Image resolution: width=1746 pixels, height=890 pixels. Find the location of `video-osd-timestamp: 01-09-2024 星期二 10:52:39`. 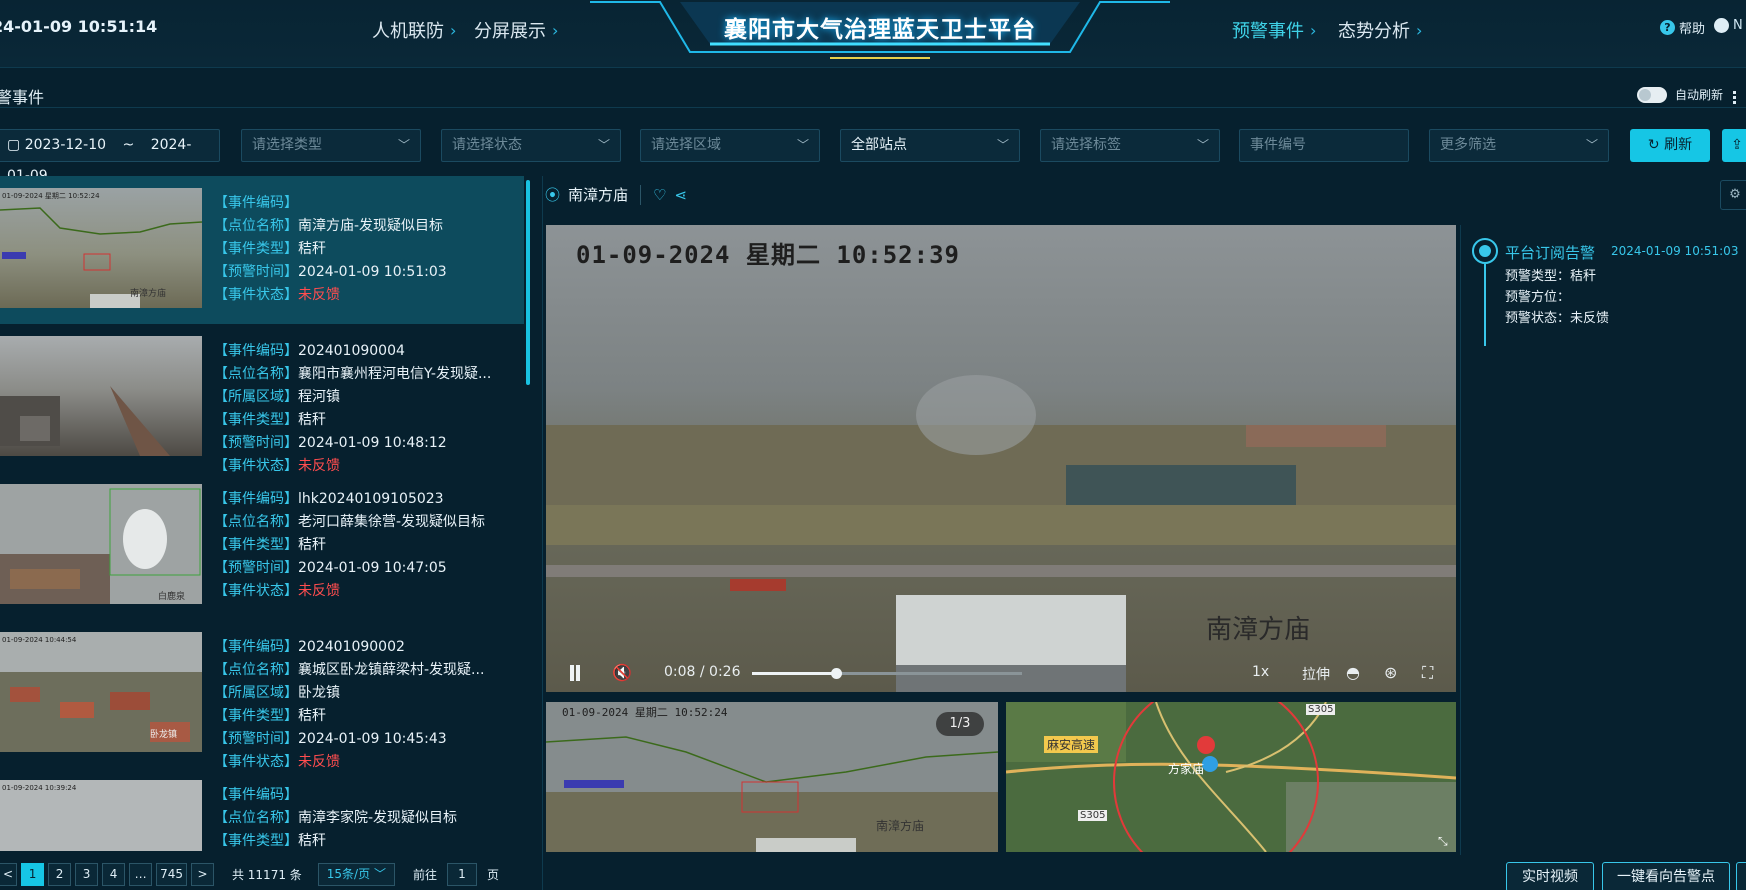

video-osd-timestamp: 01-09-2024 星期二 10:52:39 is located at coordinates (768, 255).